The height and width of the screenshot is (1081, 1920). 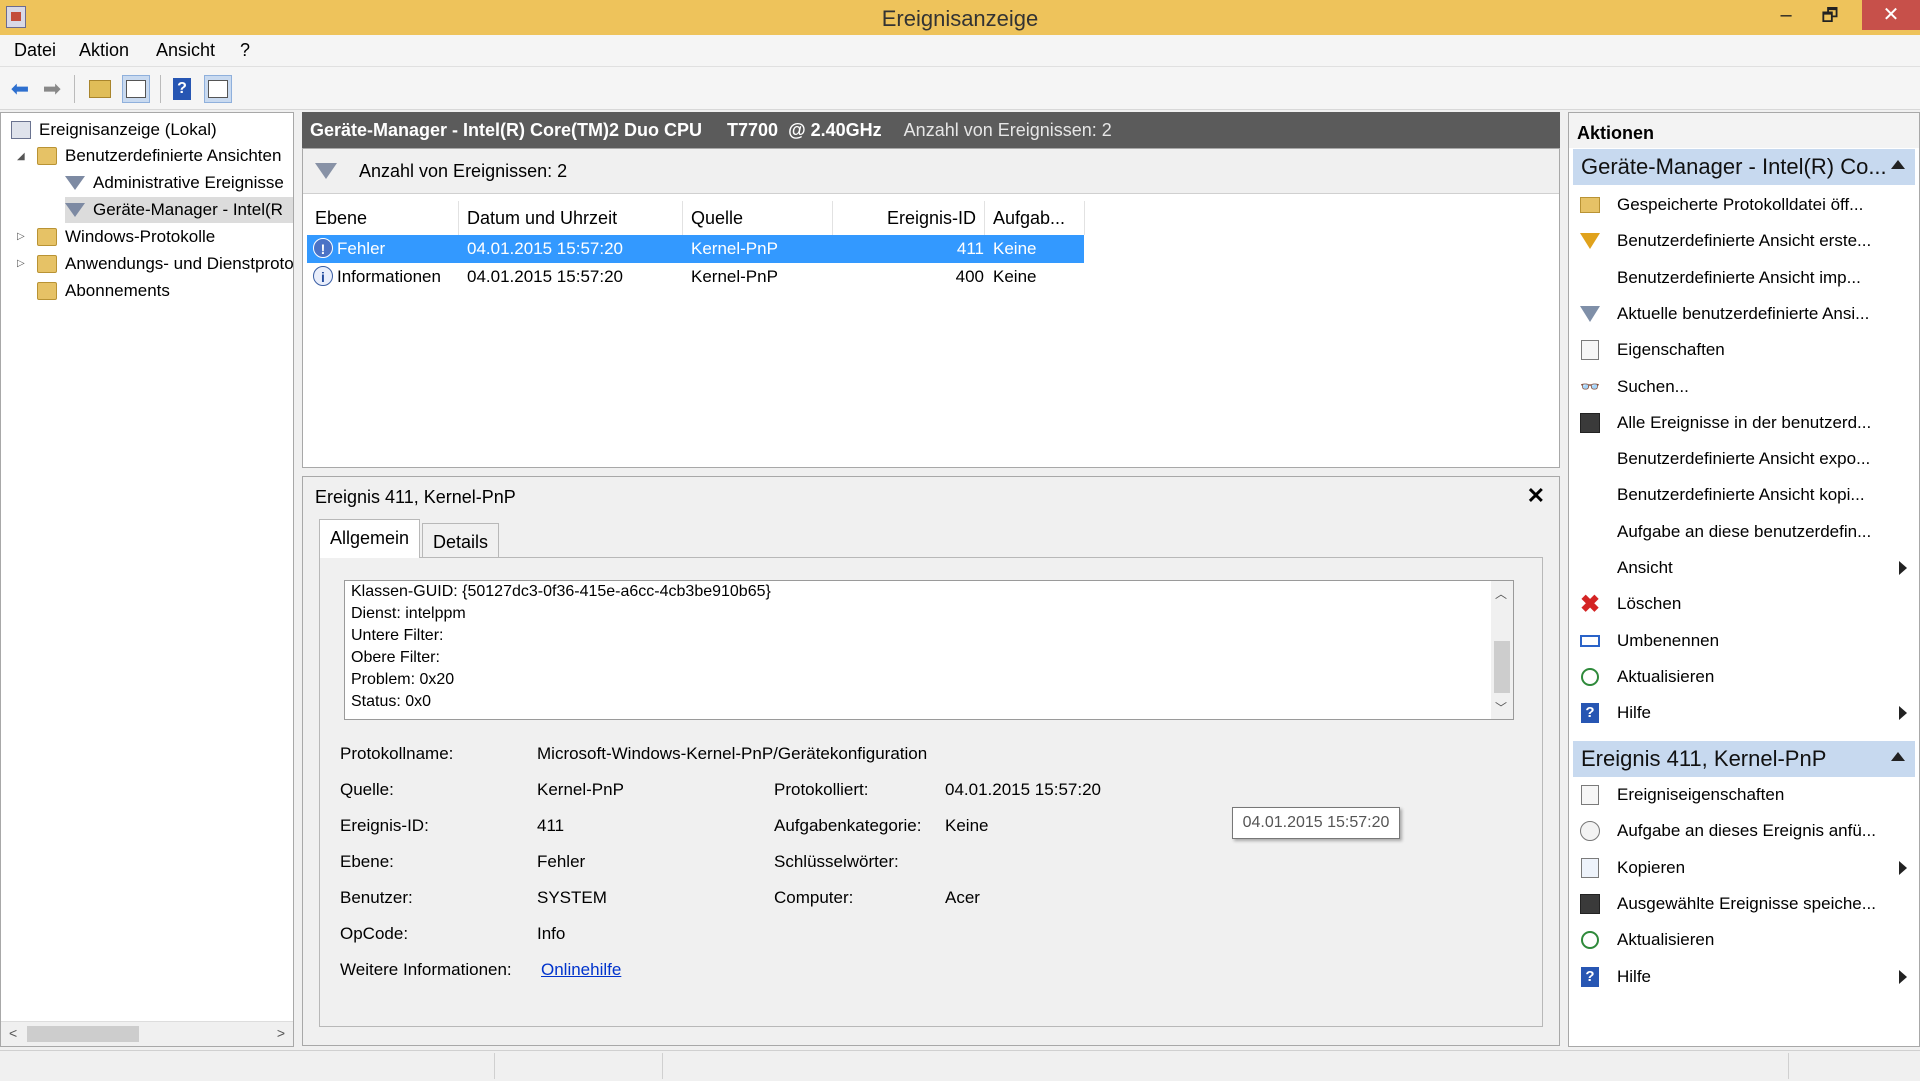 I want to click on tree-item-app-logs: Anwendungs- und Dienstprotokolle, so click(x=165, y=264).